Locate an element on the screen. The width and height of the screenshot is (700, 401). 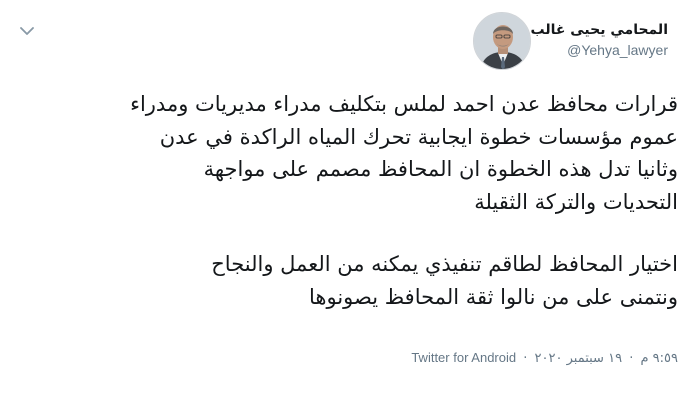
display-name: المحامي يحيى غالب is located at coordinates (600, 30).